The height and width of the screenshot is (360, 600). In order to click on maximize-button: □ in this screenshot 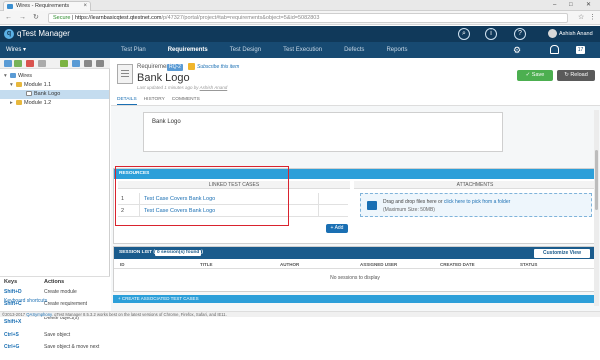, I will do `click(571, 5)`.